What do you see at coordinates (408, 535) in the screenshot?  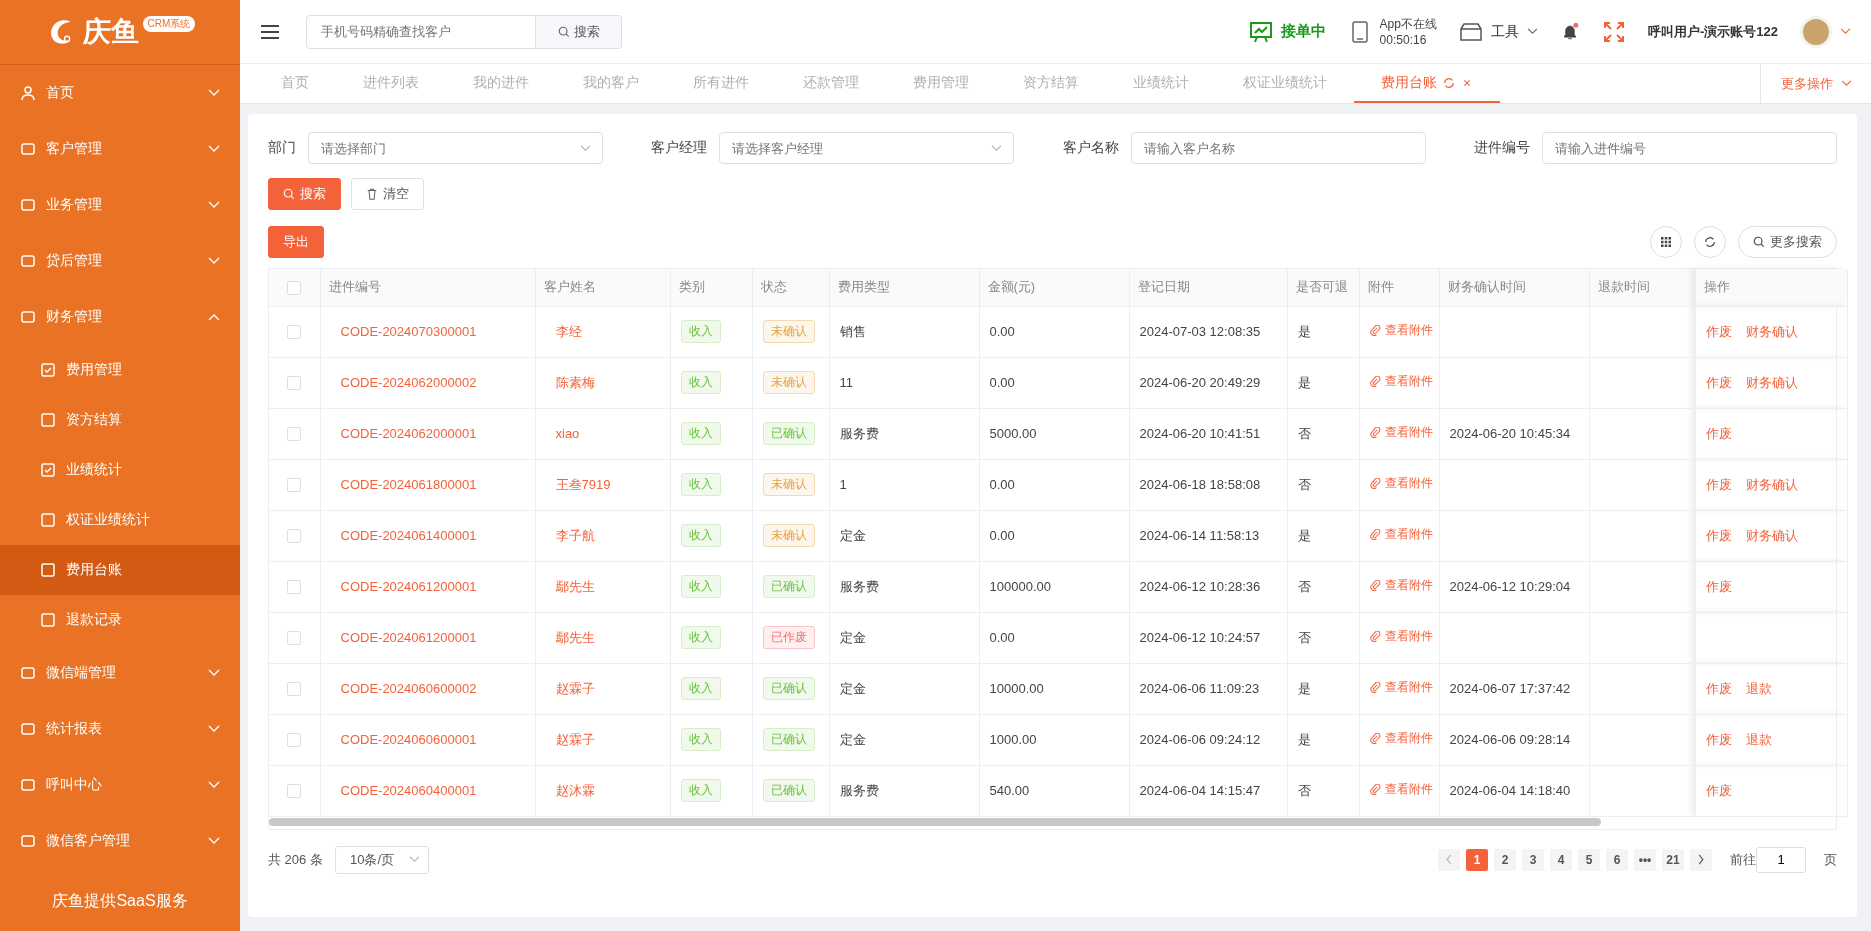 I see `code-link: CODE-2024061400001` at bounding box center [408, 535].